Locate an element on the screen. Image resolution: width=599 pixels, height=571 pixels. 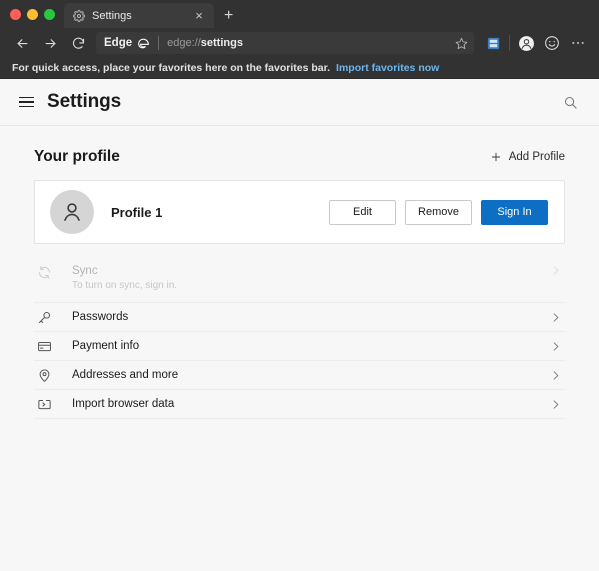
close-window-button is located at coordinates (15, 14).